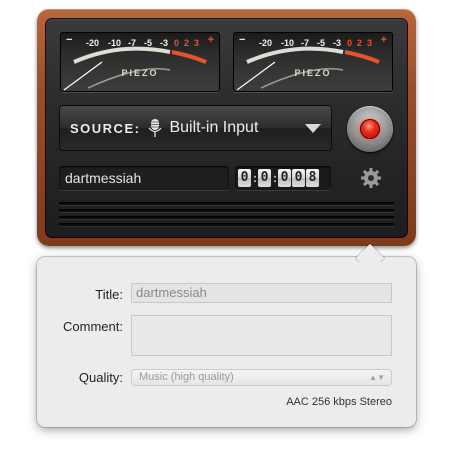 This screenshot has height=471, width=454. What do you see at coordinates (93, 326) in the screenshot?
I see `comment-label: Comment:` at bounding box center [93, 326].